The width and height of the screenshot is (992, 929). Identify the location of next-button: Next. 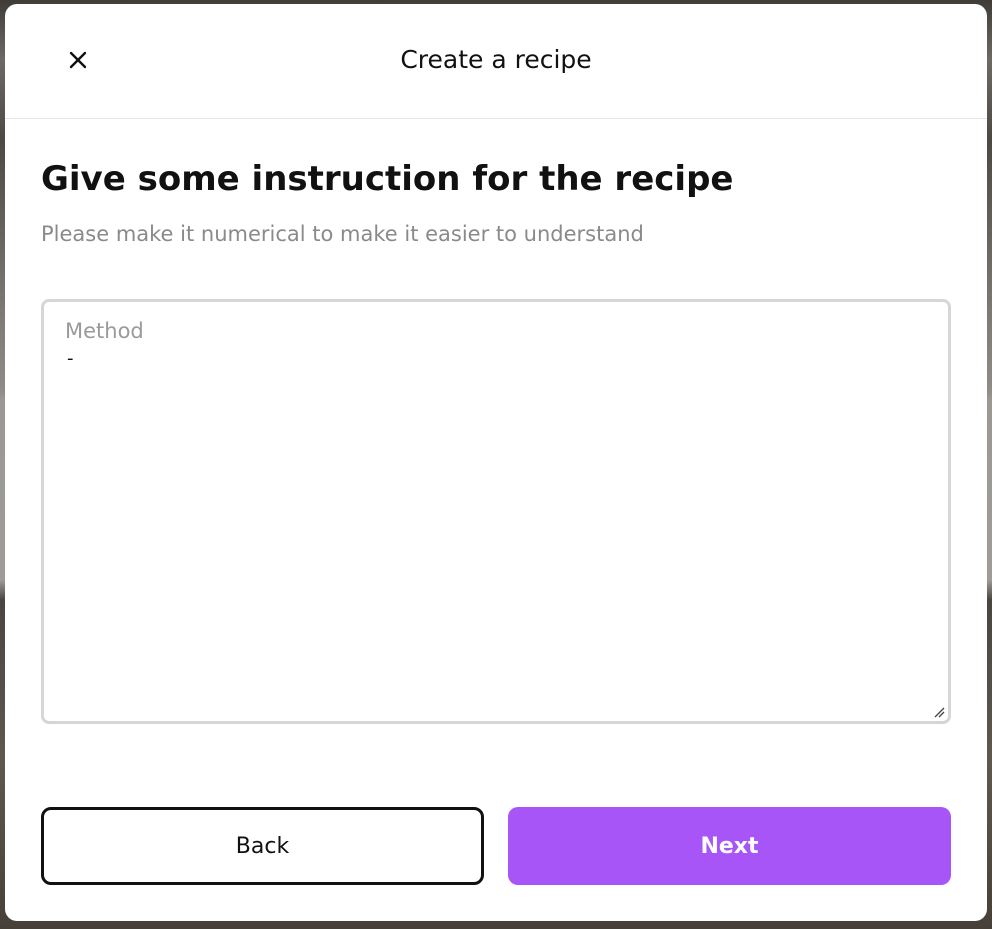
(729, 846).